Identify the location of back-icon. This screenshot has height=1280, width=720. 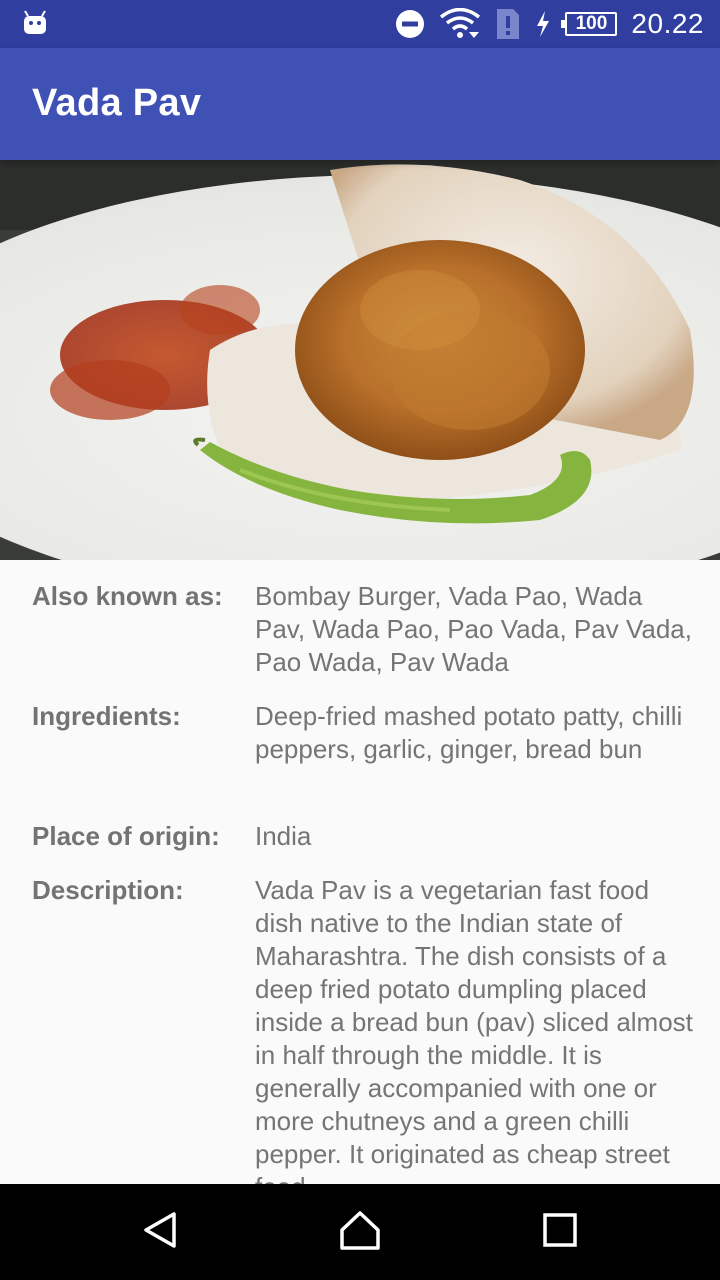
(160, 1232).